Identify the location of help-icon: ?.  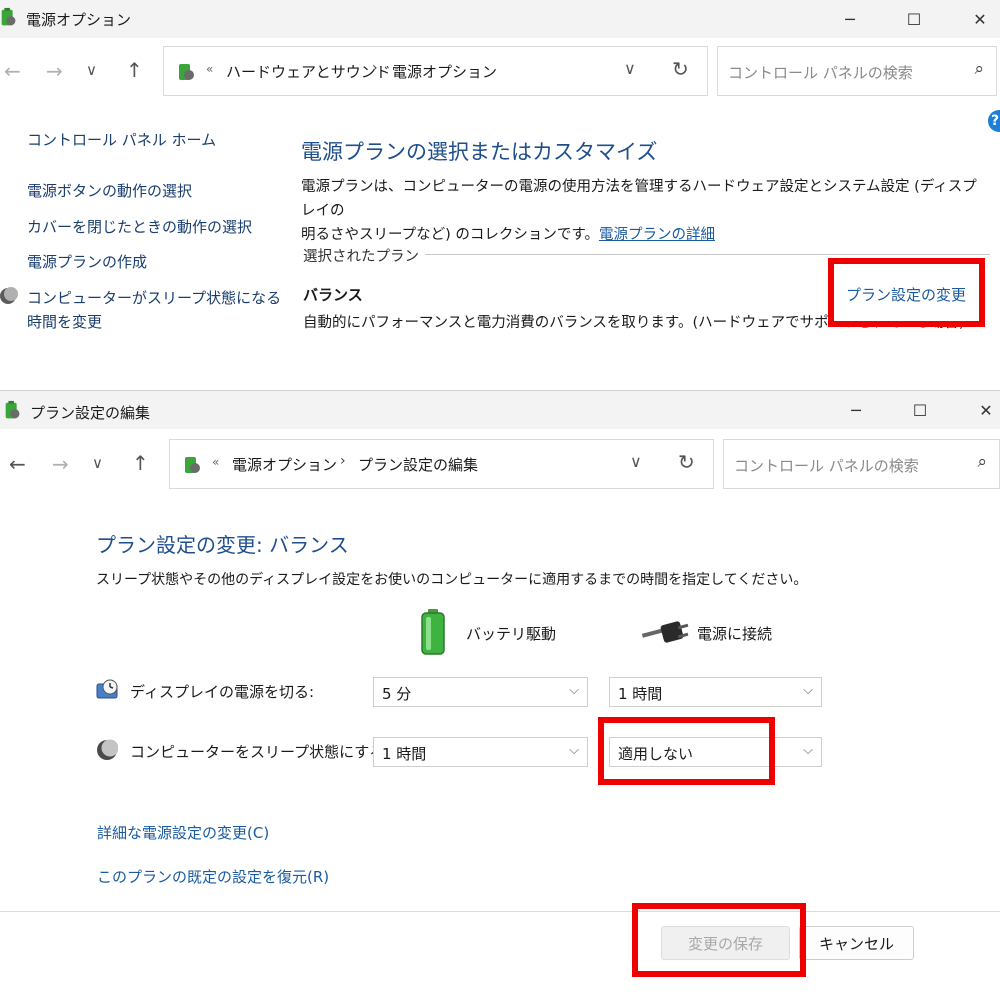
(994, 121).